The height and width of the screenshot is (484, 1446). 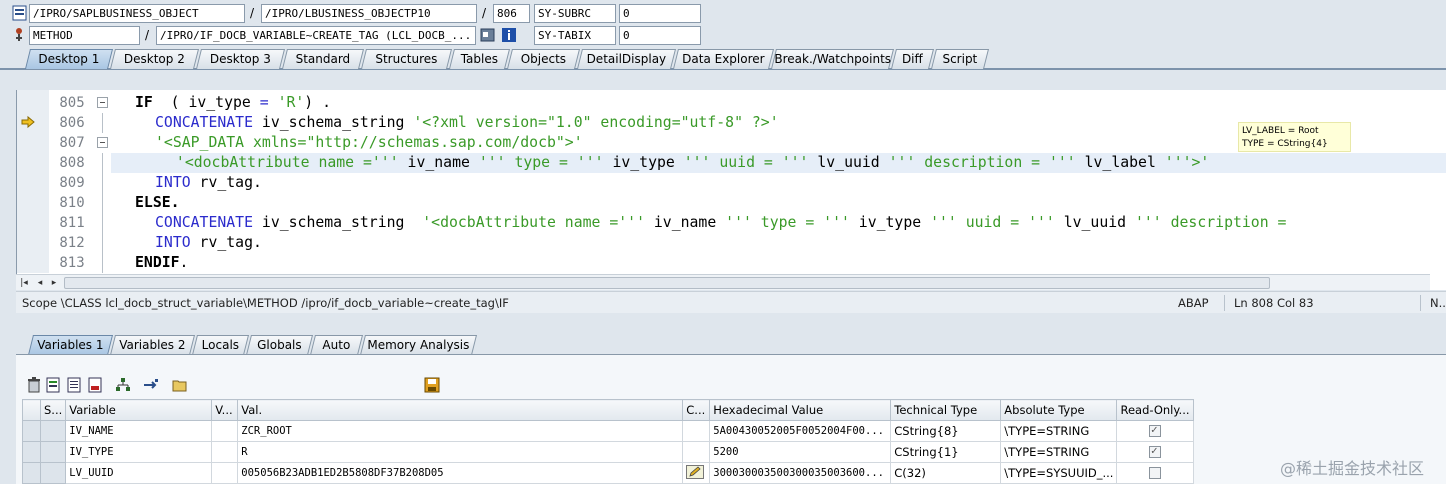 What do you see at coordinates (479, 59) in the screenshot?
I see `tab-tables: Tables` at bounding box center [479, 59].